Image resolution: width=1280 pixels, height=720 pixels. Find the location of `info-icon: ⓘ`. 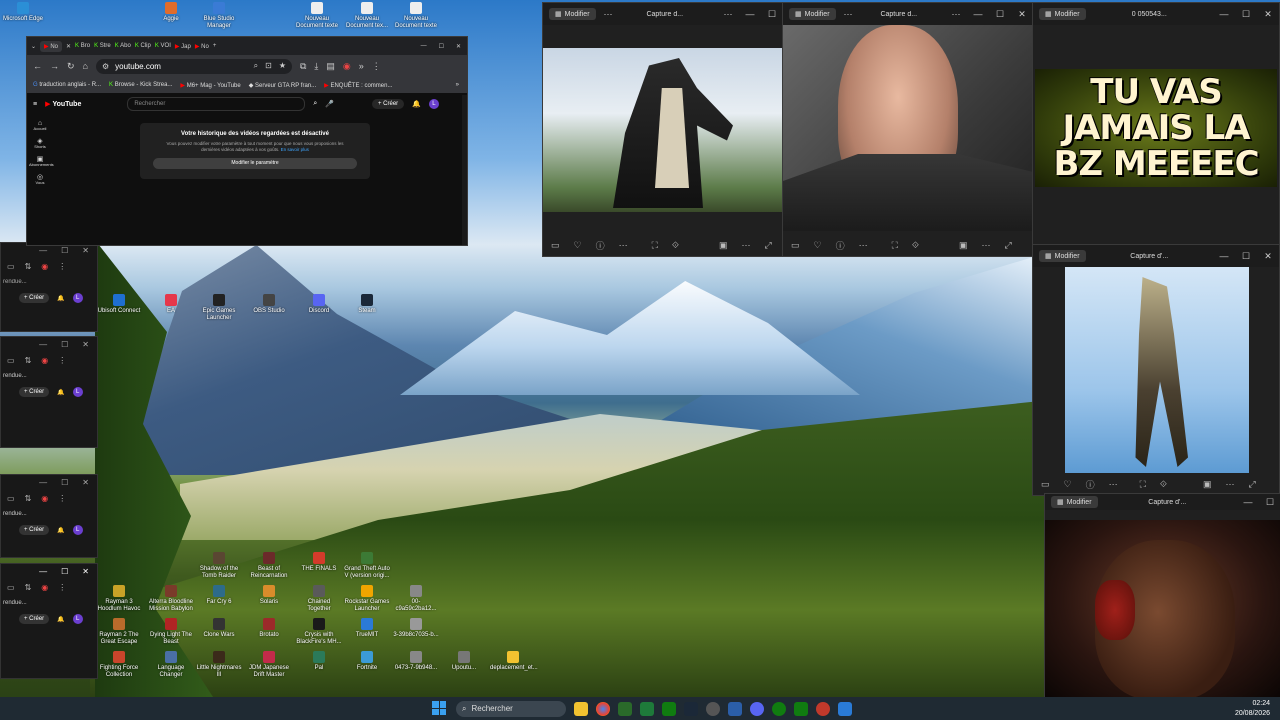

info-icon: ⓘ is located at coordinates (1090, 484).